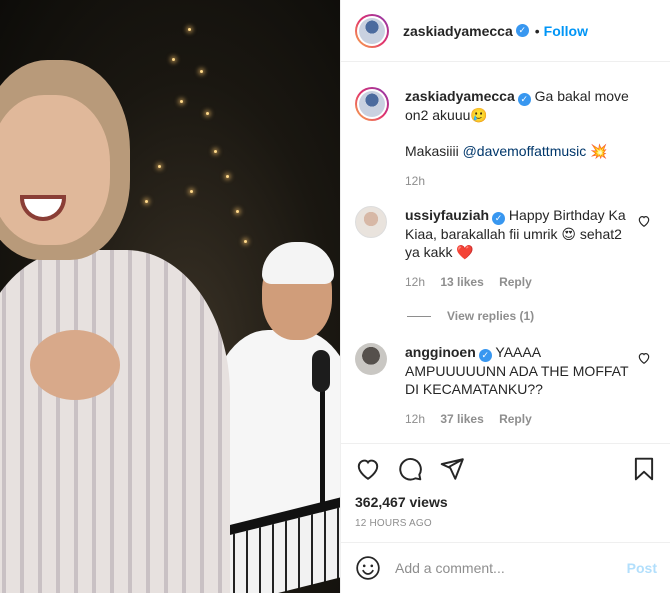 The width and height of the screenshot is (670, 593). What do you see at coordinates (372, 104) in the screenshot?
I see `caption-avatar` at bounding box center [372, 104].